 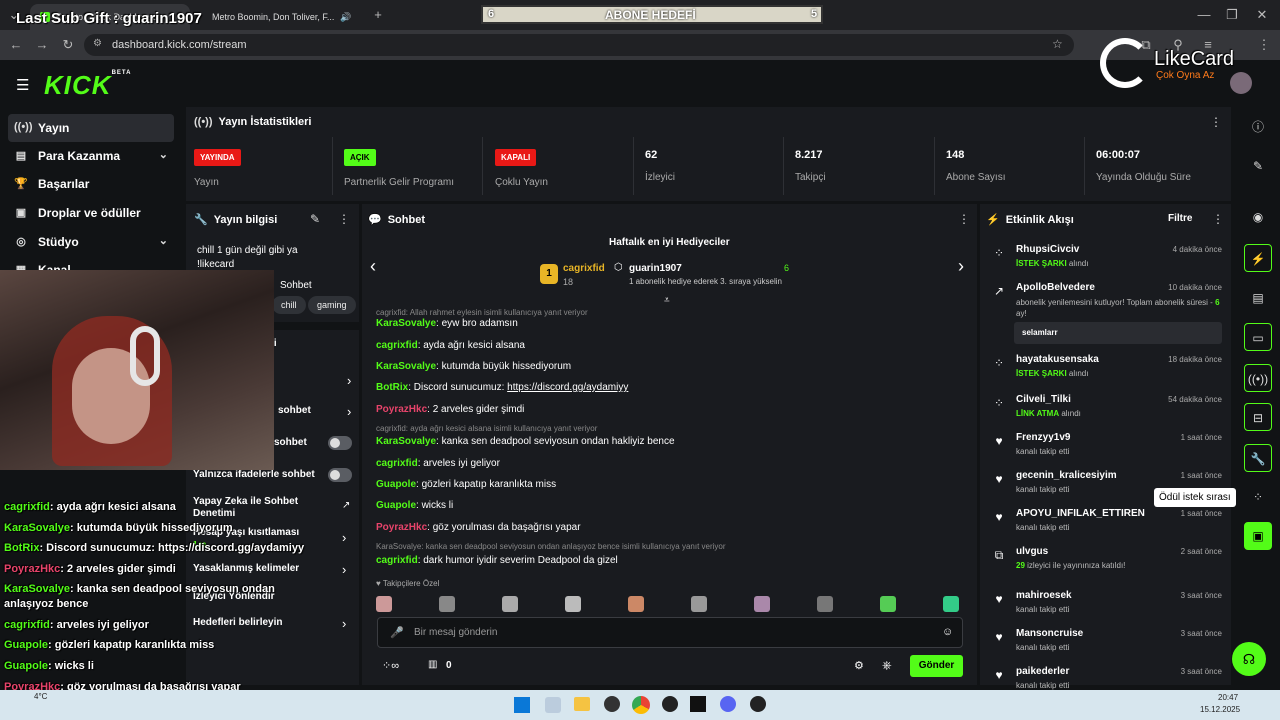 I want to click on sidebar-item-para-kazanma: ▤ Para Kazanma ⌄, so click(x=91, y=156).